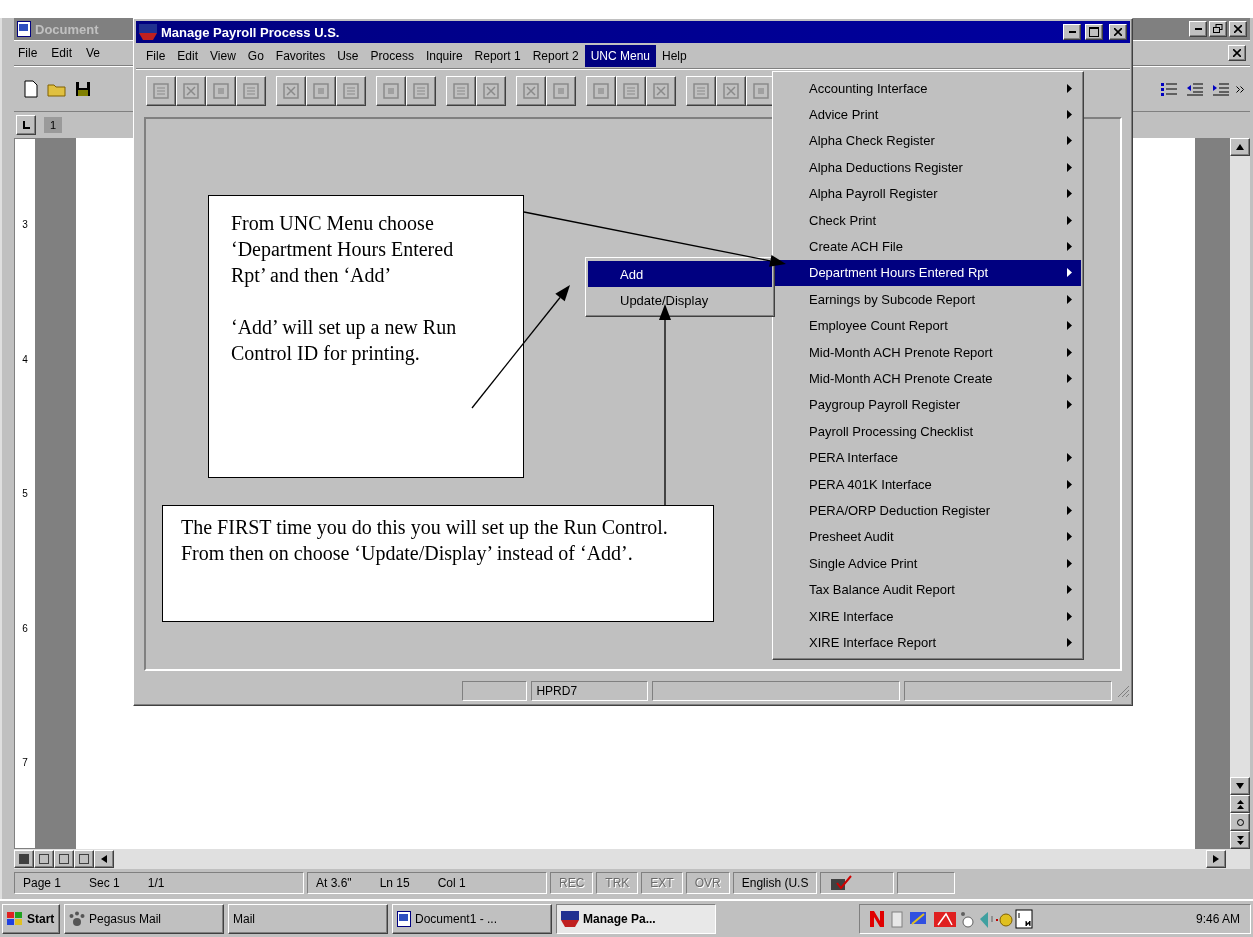 The height and width of the screenshot is (937, 1253). Describe the element at coordinates (308, 919) in the screenshot. I see `taskbar-button: Mail` at that location.